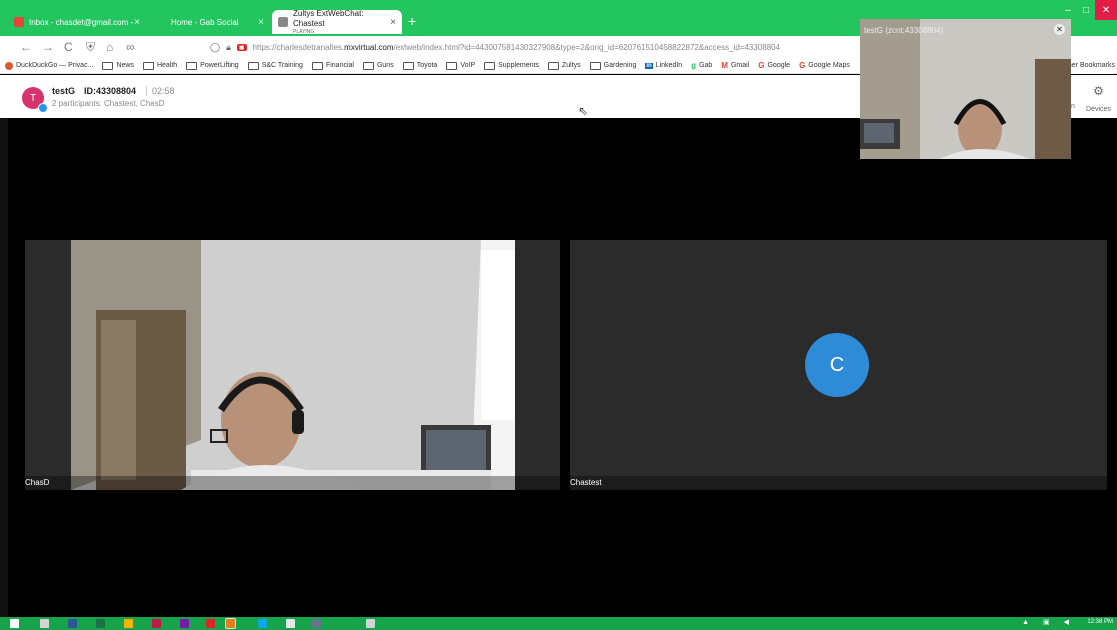  Describe the element at coordinates (81, 22) in the screenshot. I see `tab-title: Inbox - chasdet@gmail.com -` at that location.